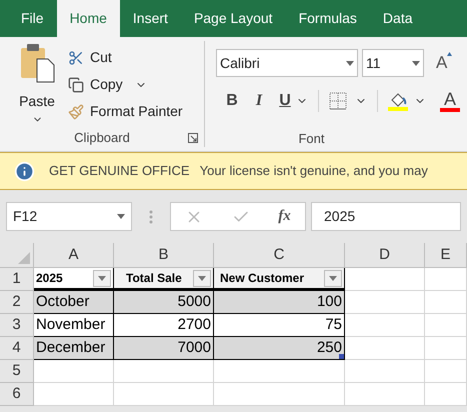 Image resolution: width=467 pixels, height=412 pixels. Describe the element at coordinates (125, 57) in the screenshot. I see `cut-button: Cut` at that location.